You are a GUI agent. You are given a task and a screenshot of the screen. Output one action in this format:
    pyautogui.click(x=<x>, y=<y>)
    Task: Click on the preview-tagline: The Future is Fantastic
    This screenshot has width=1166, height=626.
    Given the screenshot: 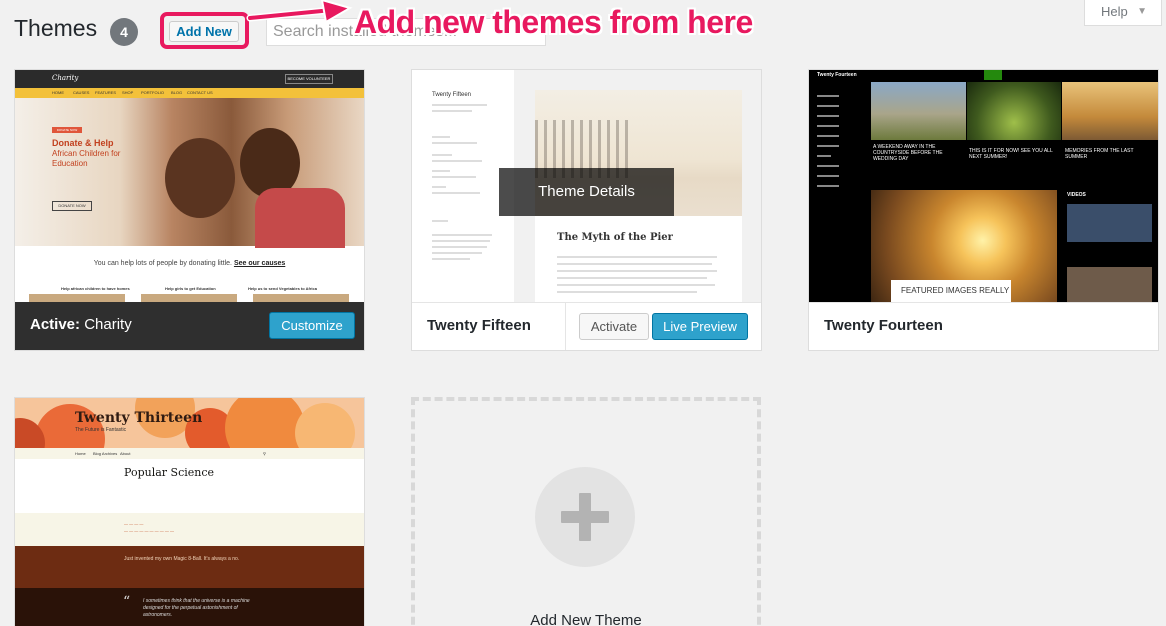 What is the action you would take?
    pyautogui.click(x=101, y=430)
    